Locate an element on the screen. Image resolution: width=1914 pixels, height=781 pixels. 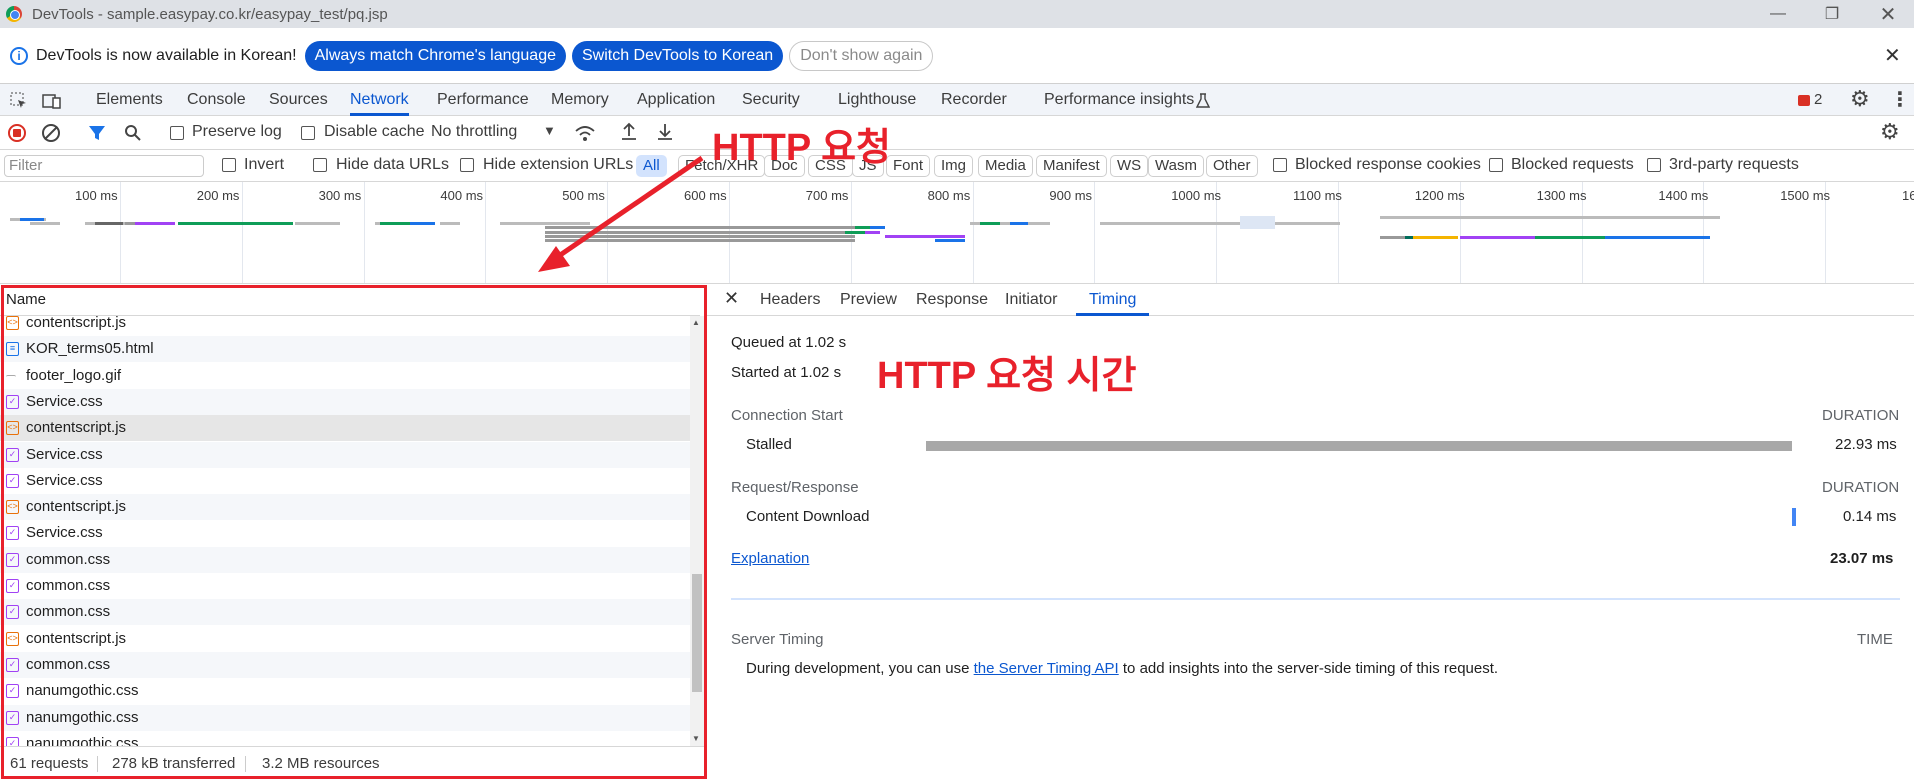
request-name: nanumgothic.css is located at coordinates (82, 740).